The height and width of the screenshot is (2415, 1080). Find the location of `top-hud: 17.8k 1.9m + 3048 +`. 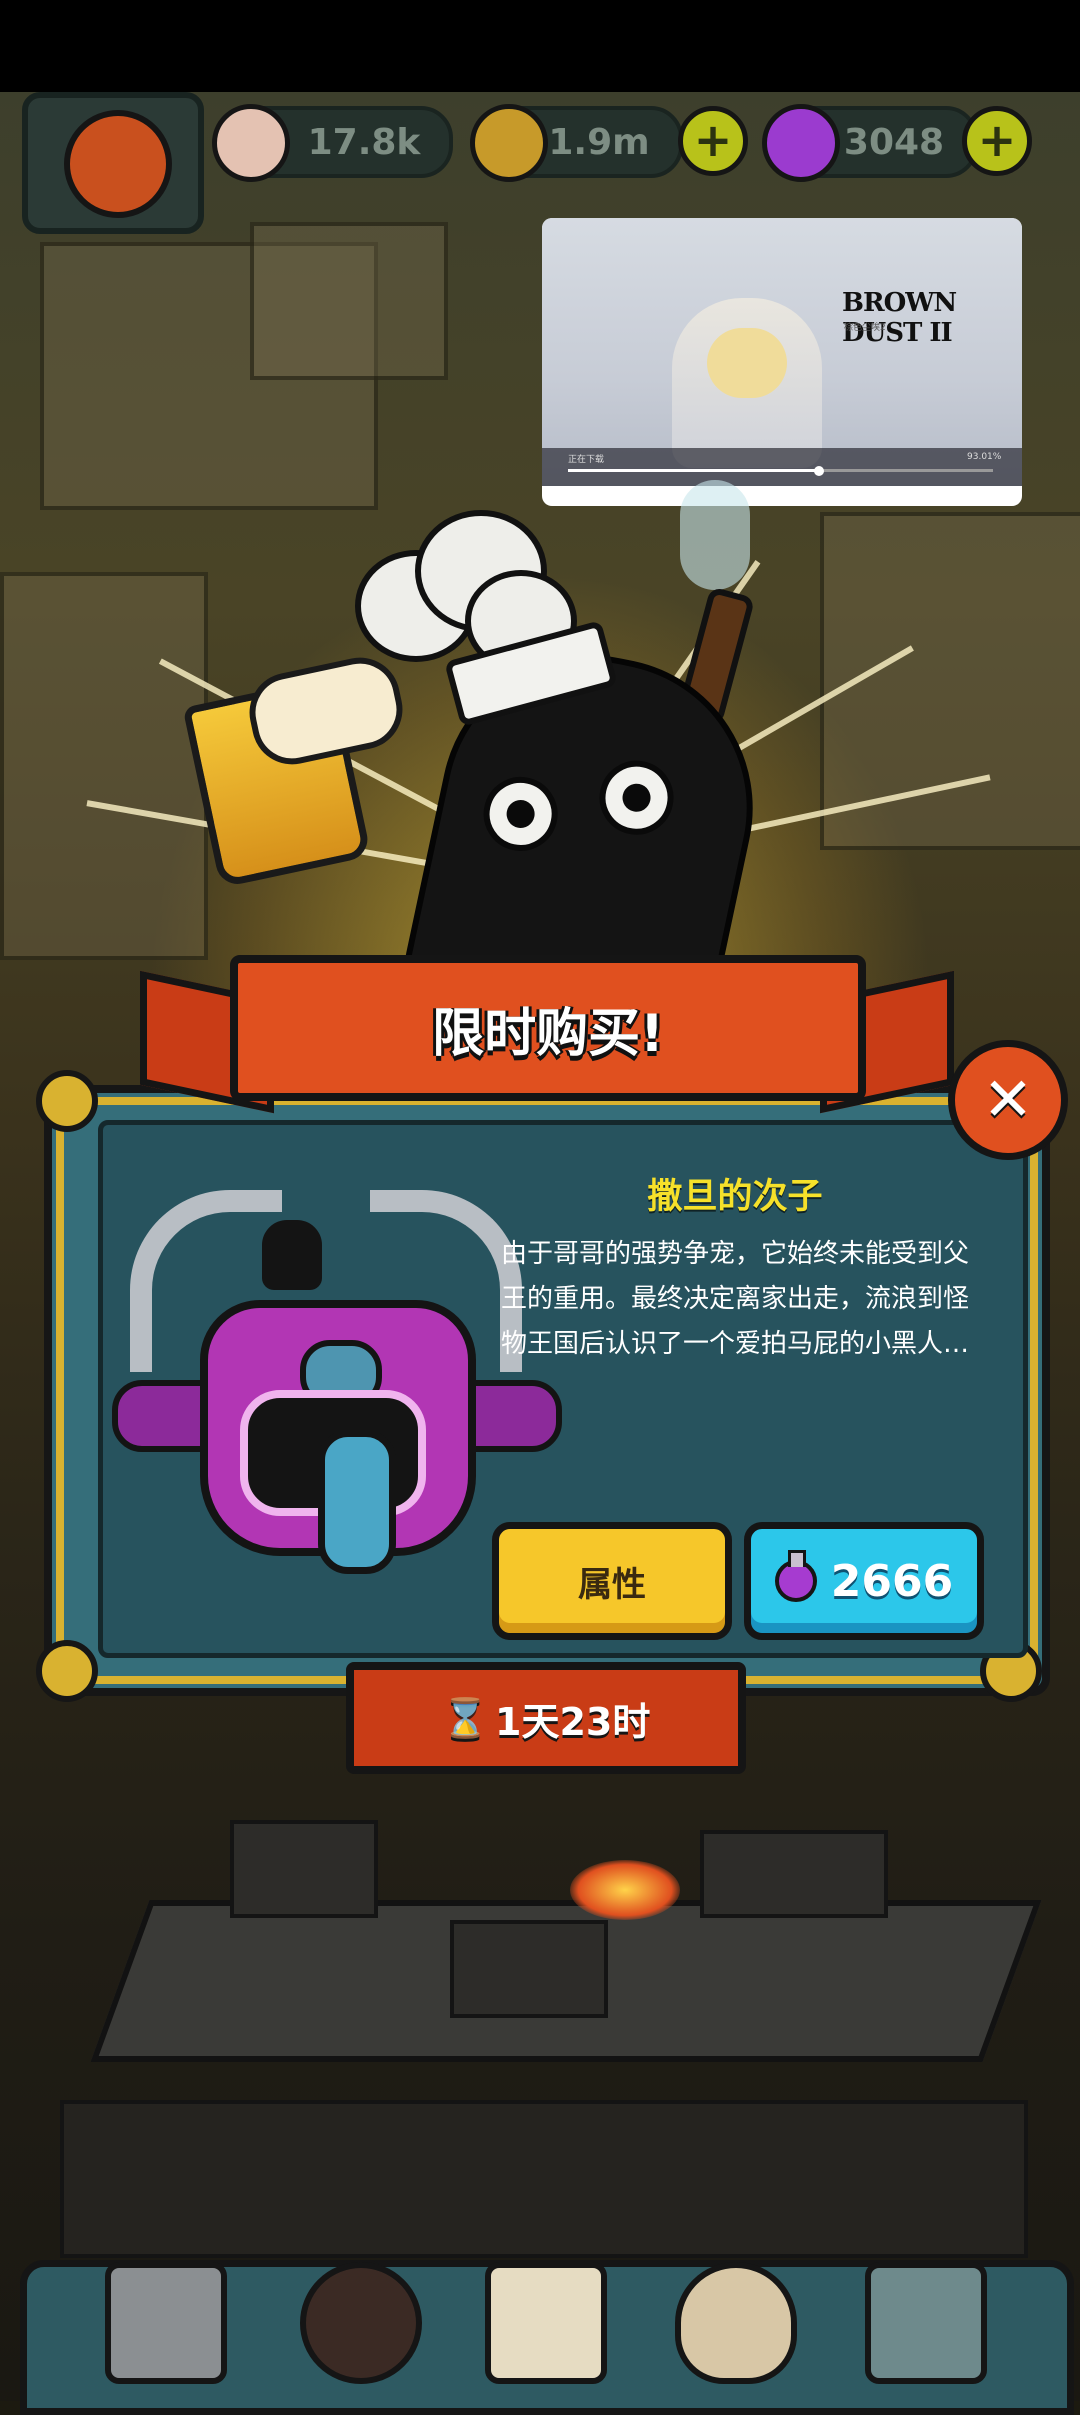

top-hud: 17.8k 1.9m + 3048 + is located at coordinates (540, 163).